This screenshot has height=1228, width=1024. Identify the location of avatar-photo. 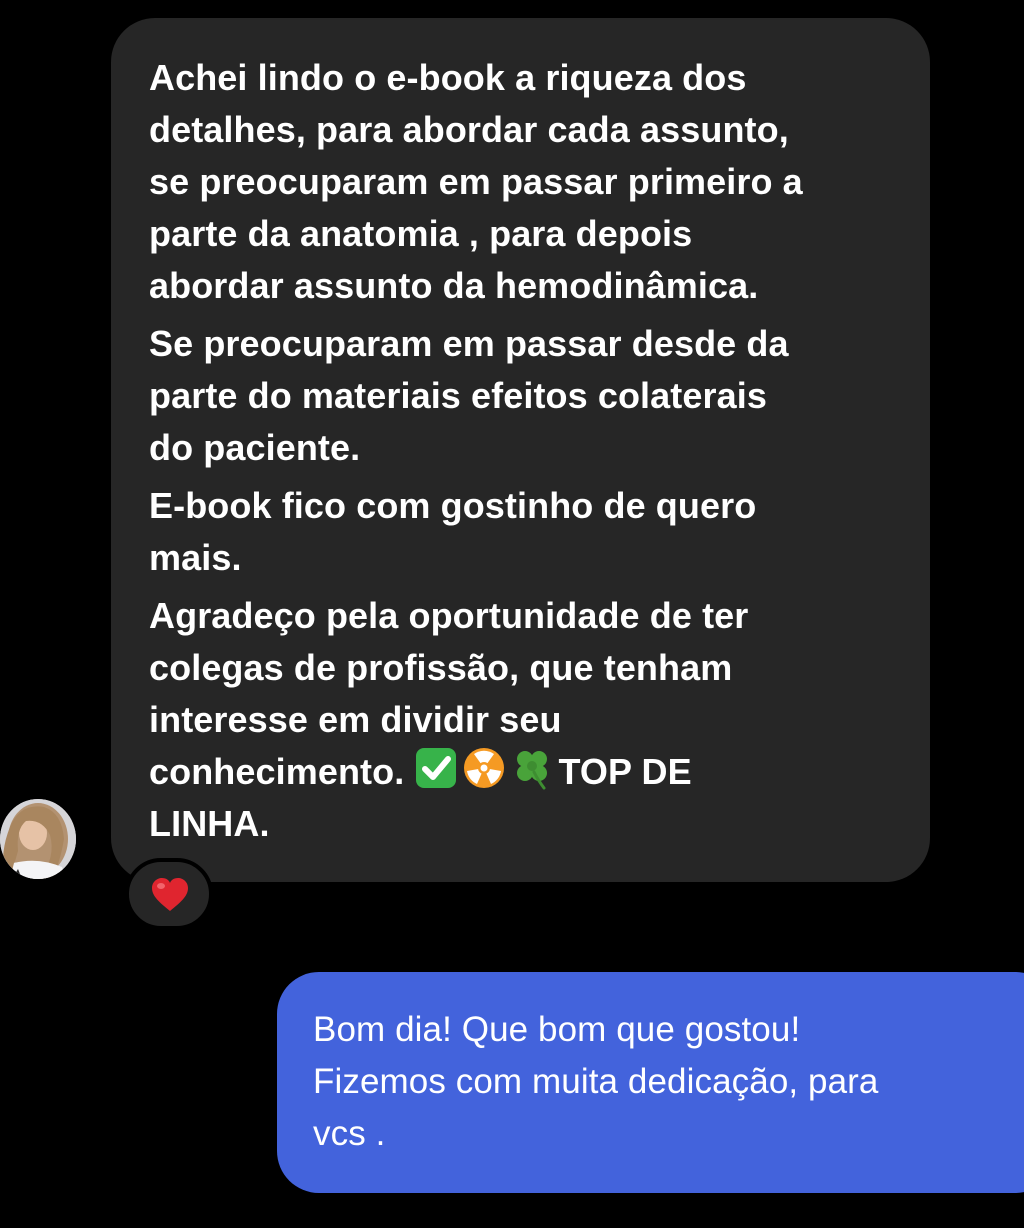
(38, 839).